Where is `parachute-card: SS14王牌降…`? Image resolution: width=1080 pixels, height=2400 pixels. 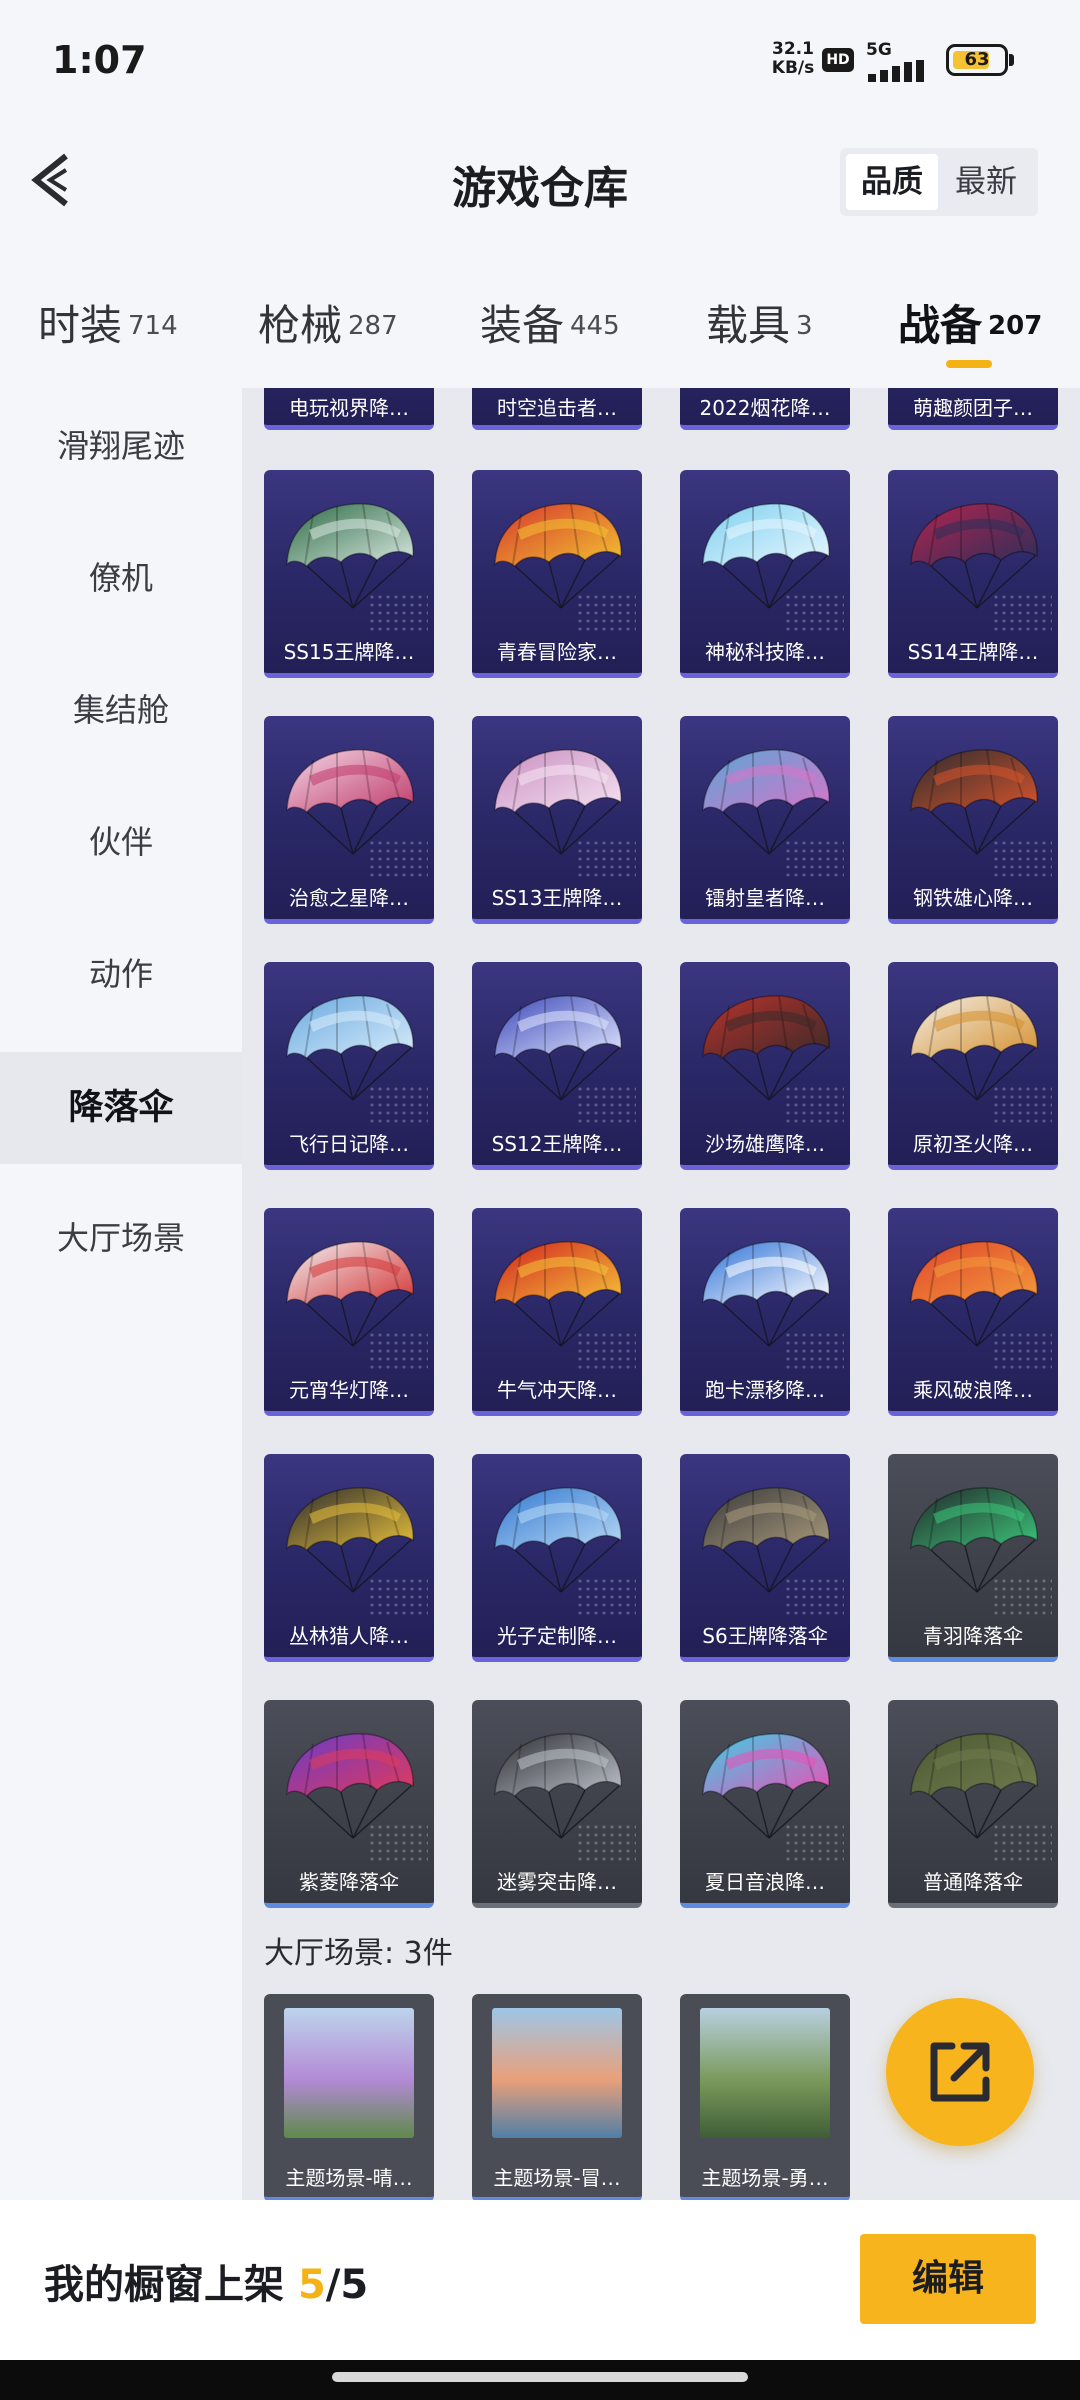
parachute-card: SS14王牌降… is located at coordinates (973, 574).